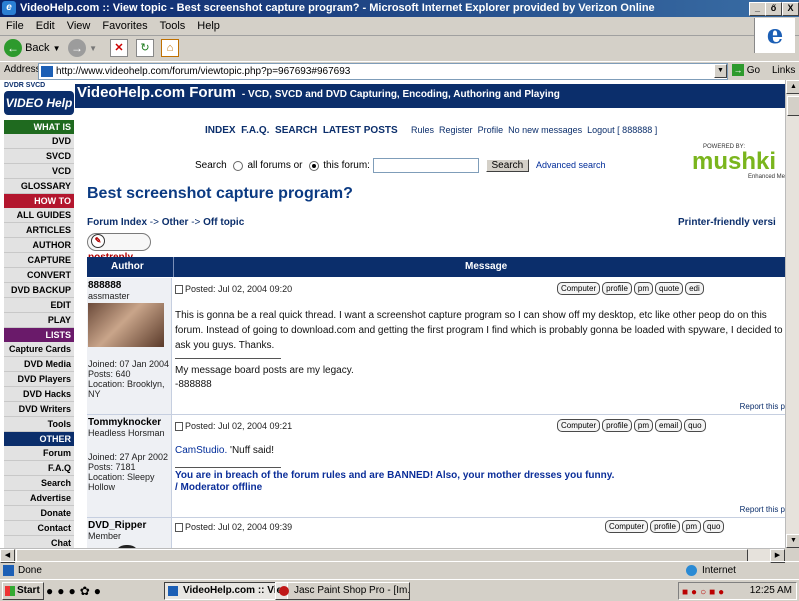  What do you see at coordinates (39, 379) in the screenshot?
I see `side-nav-item-dvd-players: DVD Players` at bounding box center [39, 379].